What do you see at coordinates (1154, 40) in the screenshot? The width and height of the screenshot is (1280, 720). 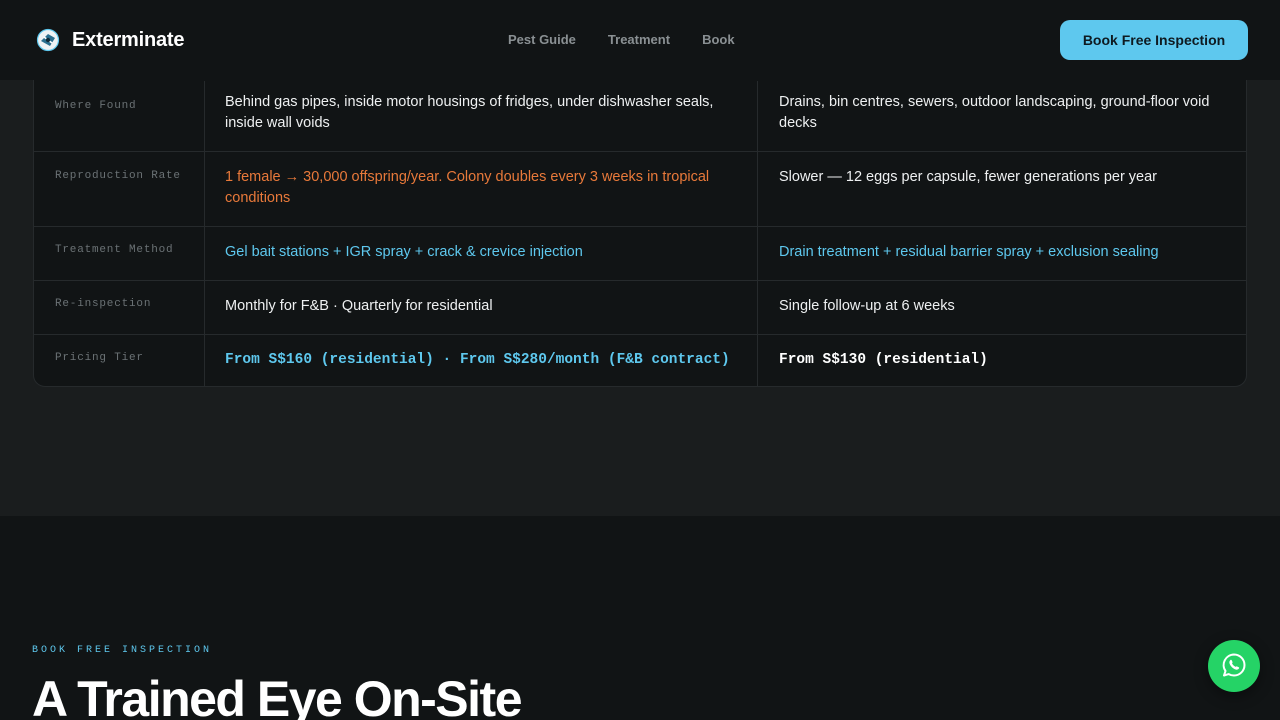 I see `book-inspection-button: Book Free Inspection` at bounding box center [1154, 40].